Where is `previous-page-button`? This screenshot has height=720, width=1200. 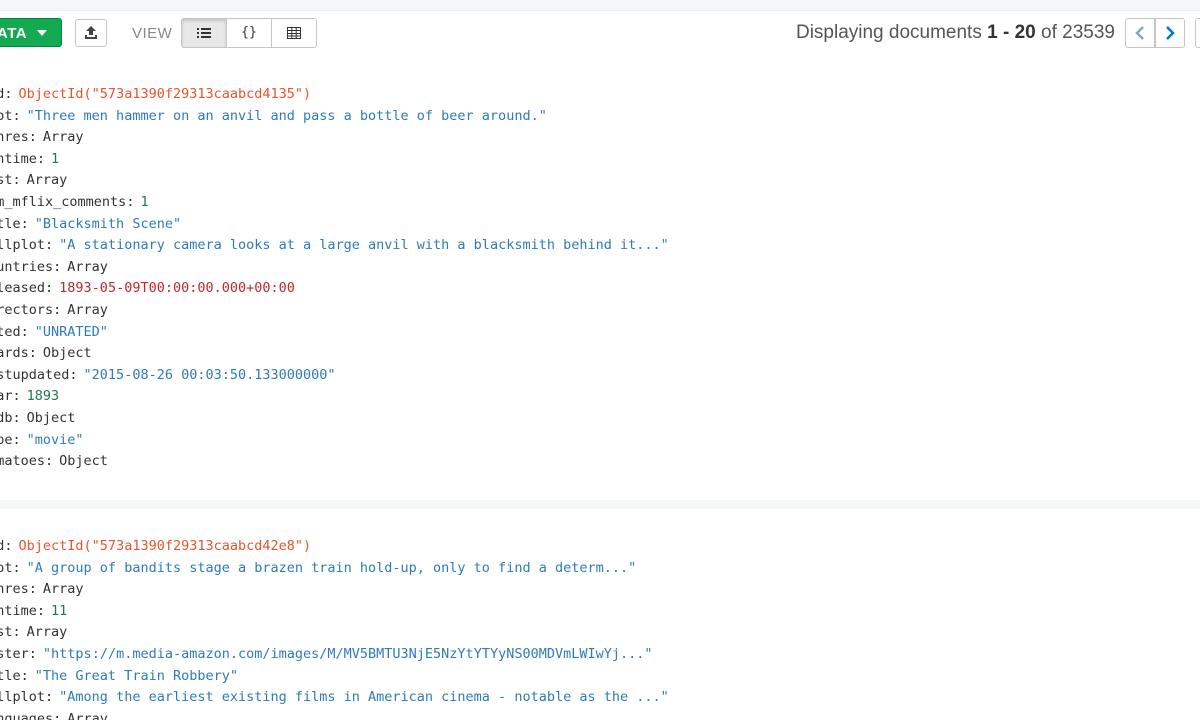
previous-page-button is located at coordinates (1140, 33).